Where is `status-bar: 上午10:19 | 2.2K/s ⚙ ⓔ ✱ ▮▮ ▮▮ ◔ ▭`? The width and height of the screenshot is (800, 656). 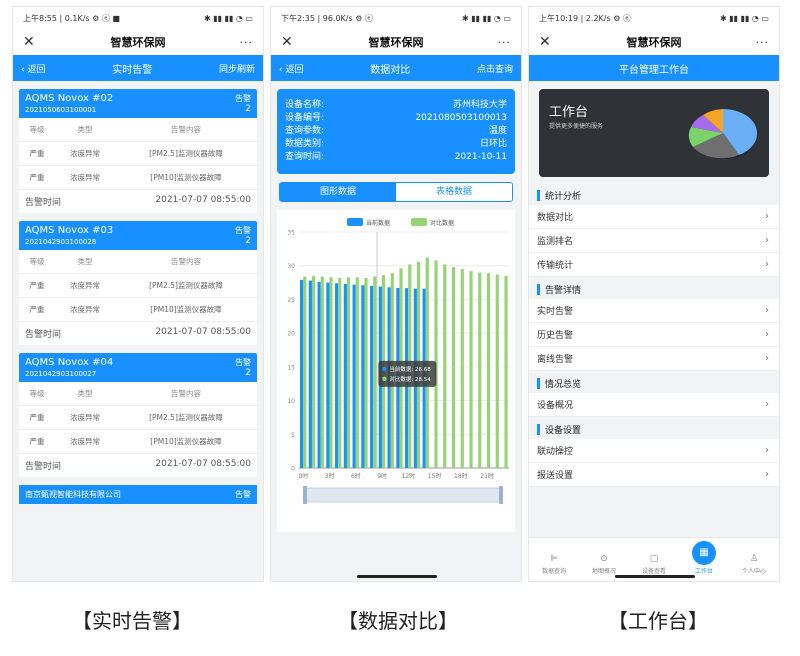
status-bar: 上午10:19 | 2.2K/s ⚙ ⓔ ✱ ▮▮ ▮▮ ◔ ▭ is located at coordinates (654, 18).